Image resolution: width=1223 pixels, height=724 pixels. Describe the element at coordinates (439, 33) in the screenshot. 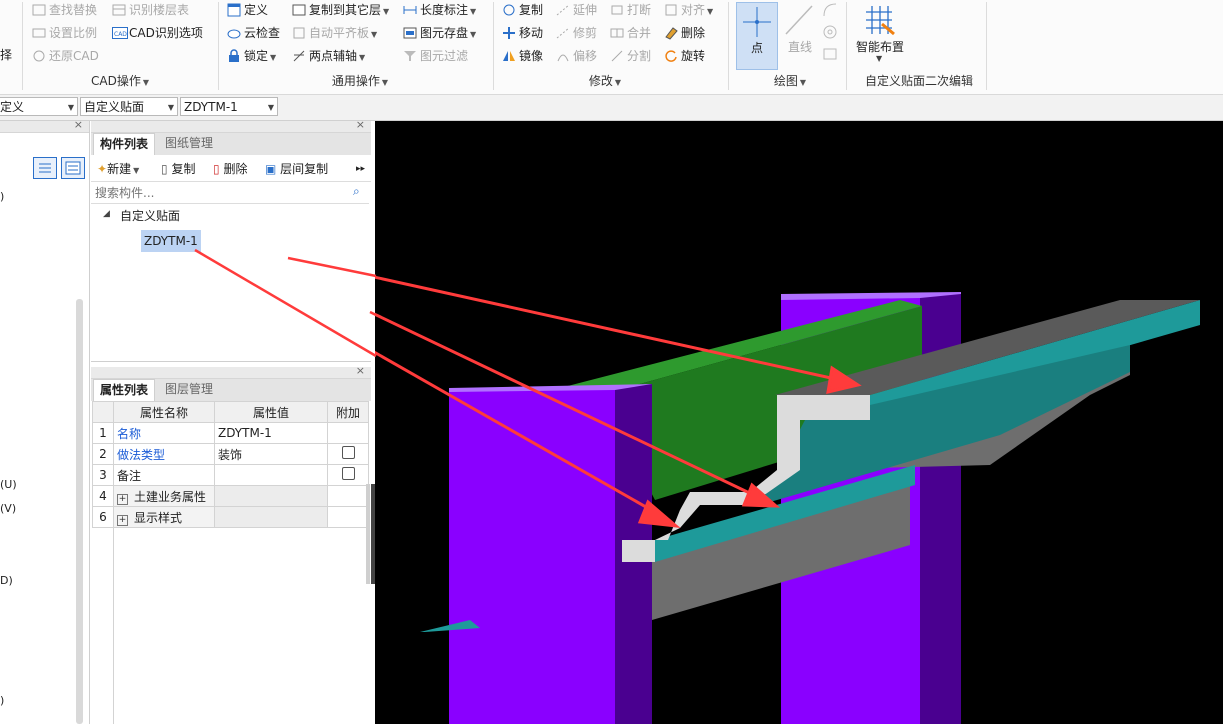

I see `element-save-button: 图元存盘 ▼` at that location.